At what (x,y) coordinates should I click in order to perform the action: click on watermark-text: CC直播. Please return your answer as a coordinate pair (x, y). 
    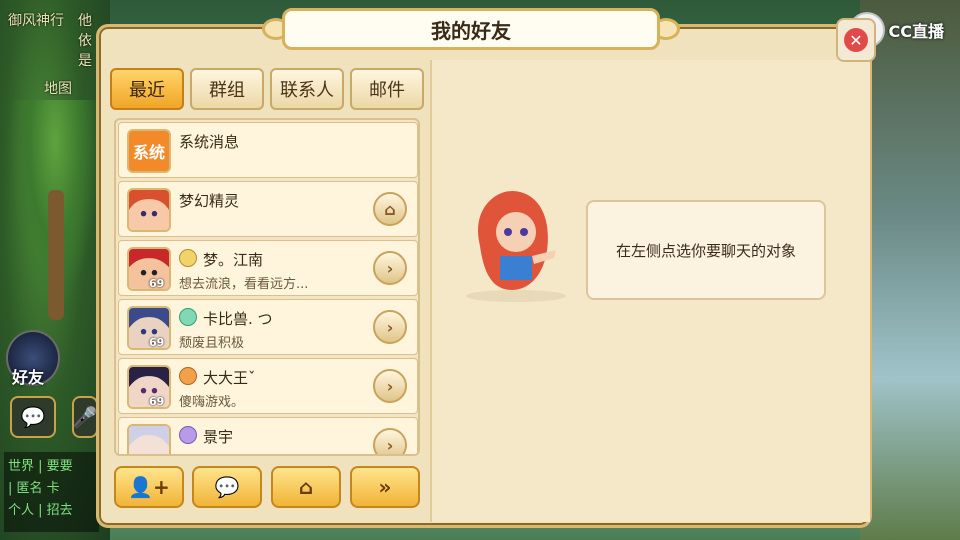
    Looking at the image, I should click on (916, 31).